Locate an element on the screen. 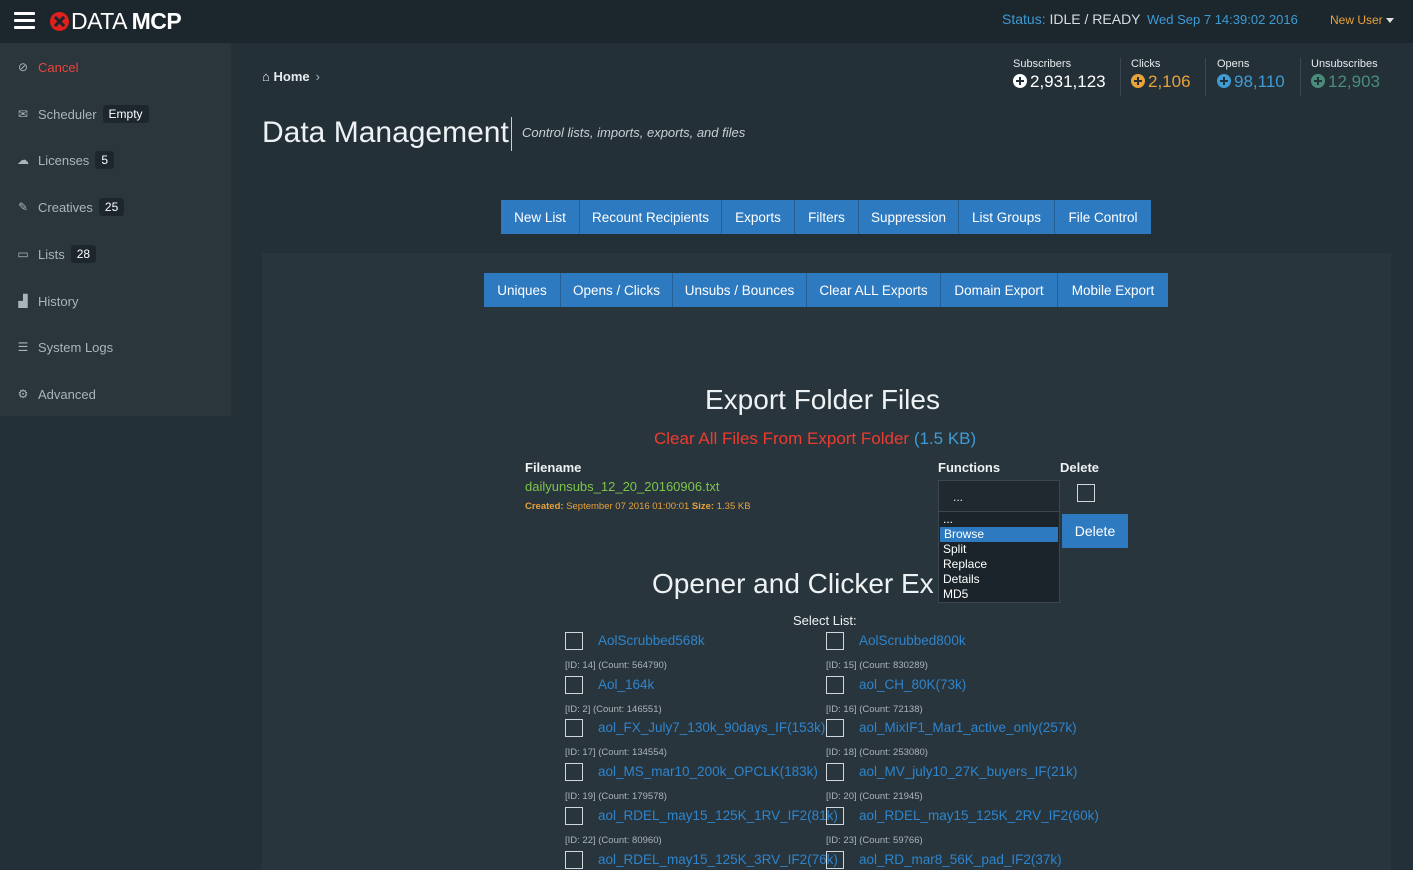 This screenshot has width=1413, height=870. function-option: Replace is located at coordinates (999, 564).